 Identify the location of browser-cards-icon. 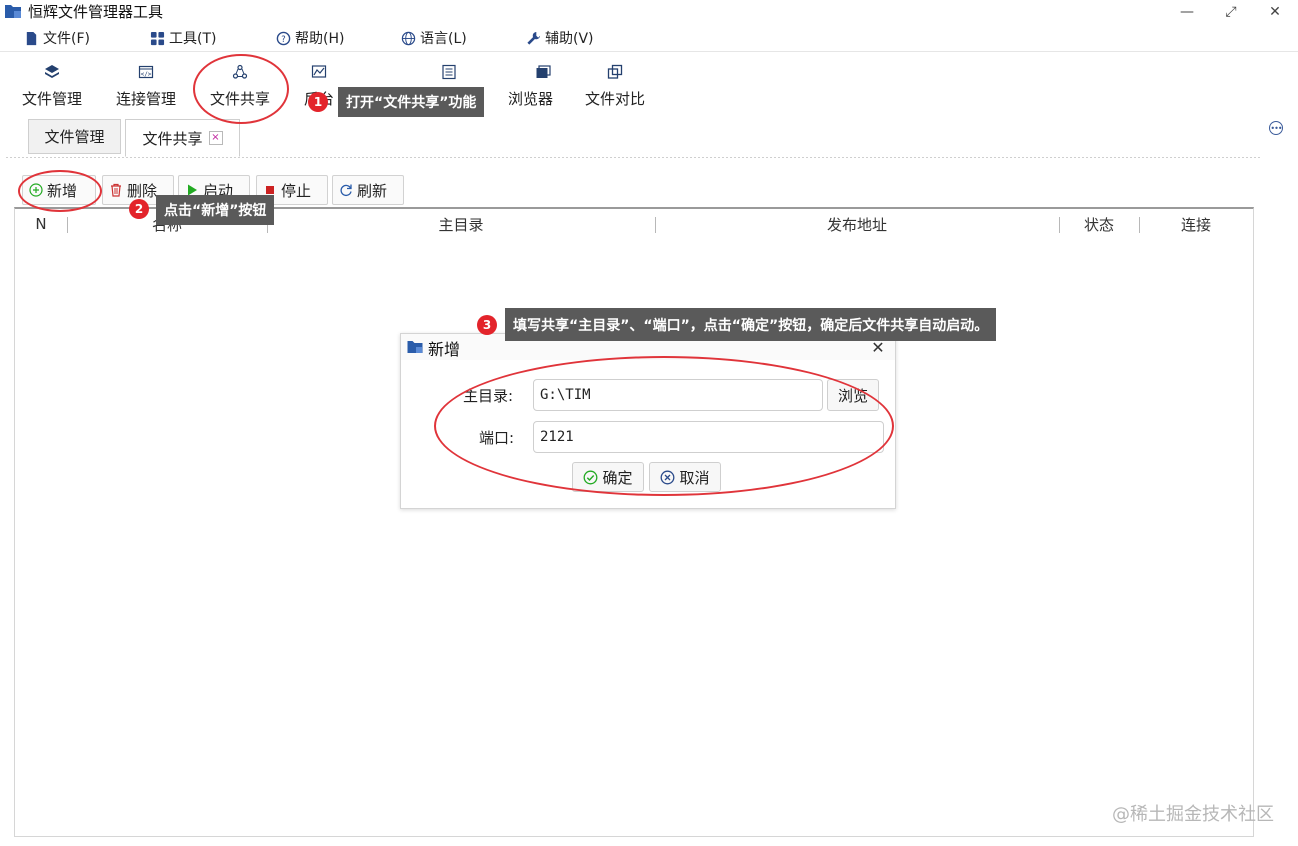
(543, 71).